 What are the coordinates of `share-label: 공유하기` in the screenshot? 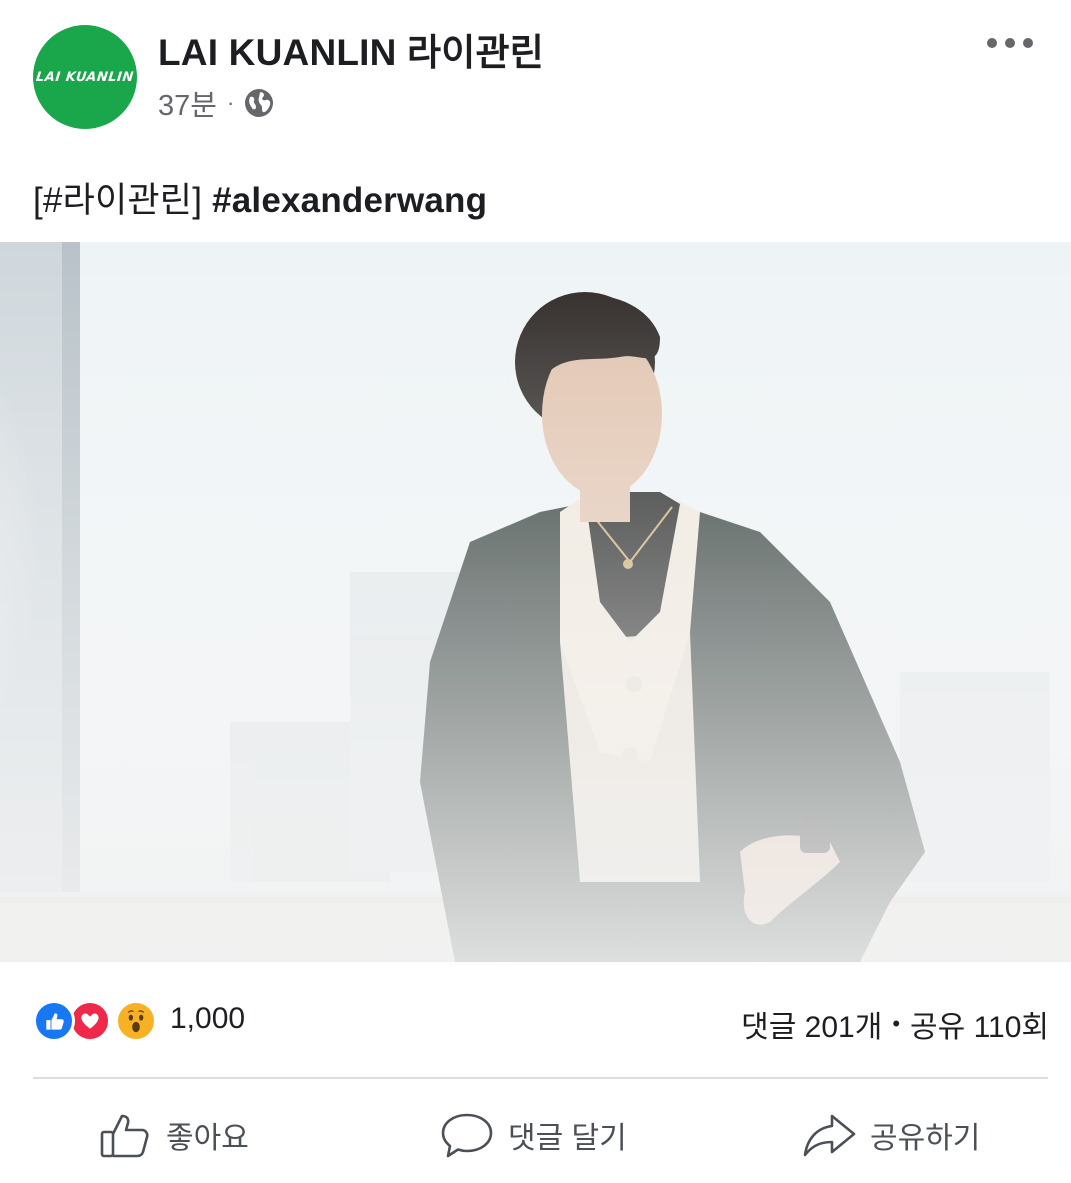 It's located at (925, 1138).